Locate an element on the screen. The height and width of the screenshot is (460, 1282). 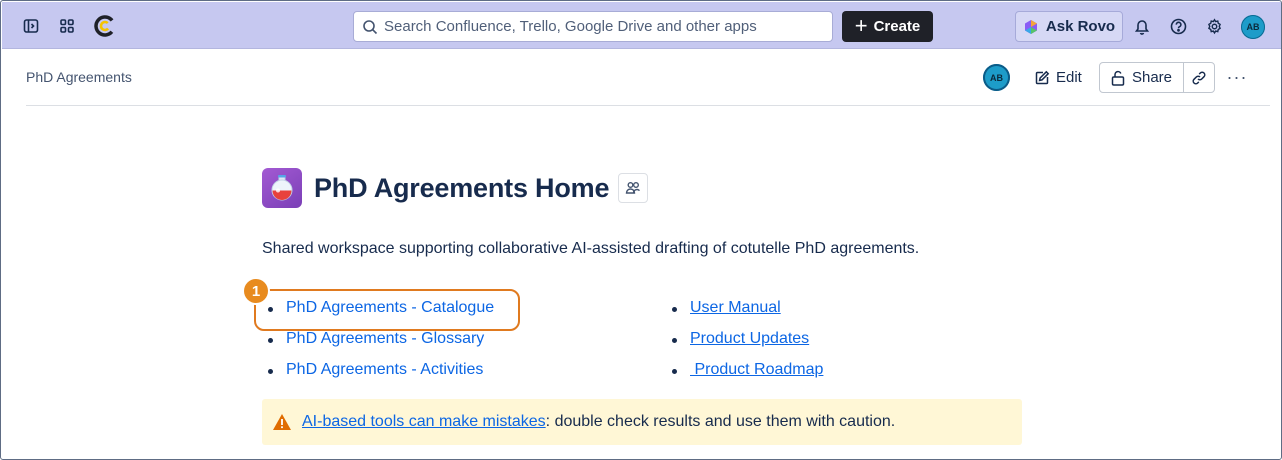
ask-rovo-label: Ask Rovo is located at coordinates (1080, 26).